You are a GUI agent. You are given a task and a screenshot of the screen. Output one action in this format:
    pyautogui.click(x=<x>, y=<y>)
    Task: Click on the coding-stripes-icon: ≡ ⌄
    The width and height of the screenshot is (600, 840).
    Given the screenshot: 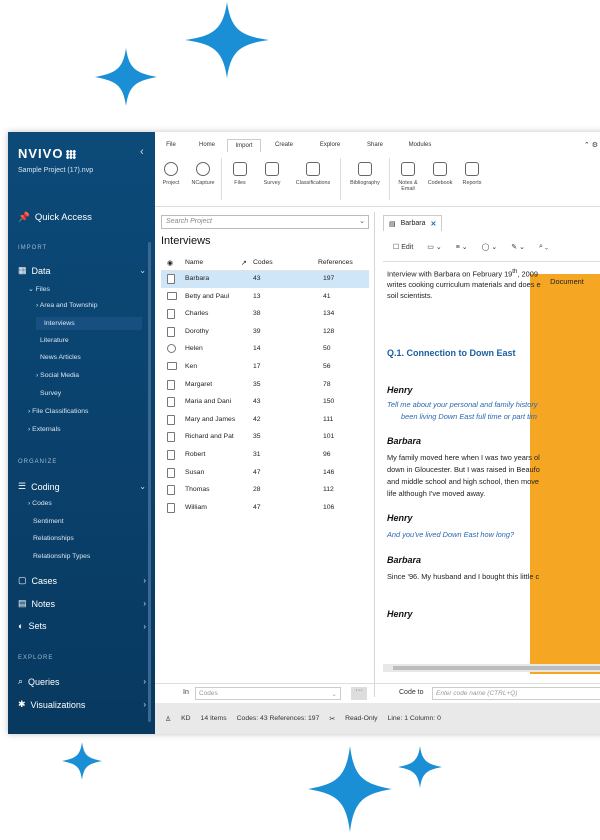 What is the action you would take?
    pyautogui.click(x=462, y=247)
    